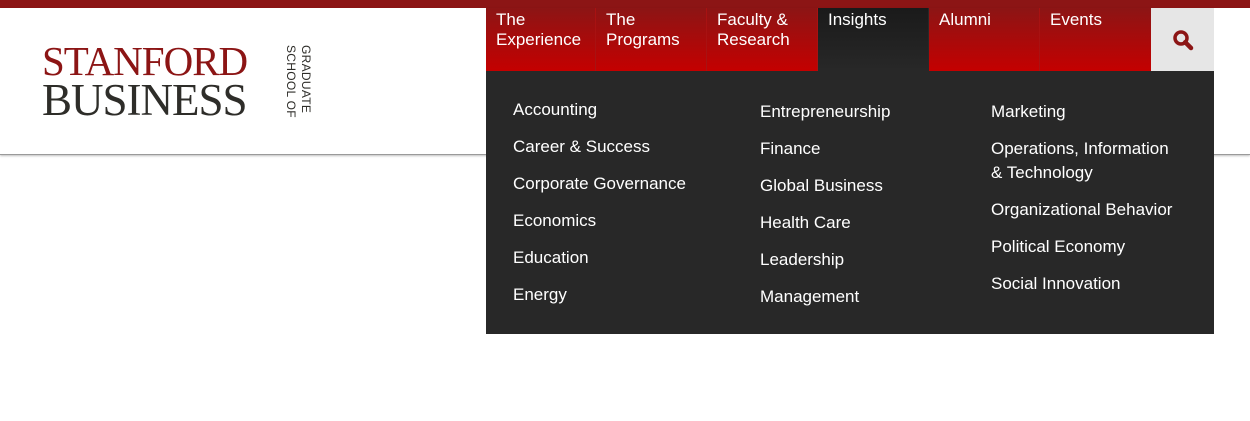  What do you see at coordinates (306, 79) in the screenshot?
I see `logo-graduate-text: GRADUATE` at bounding box center [306, 79].